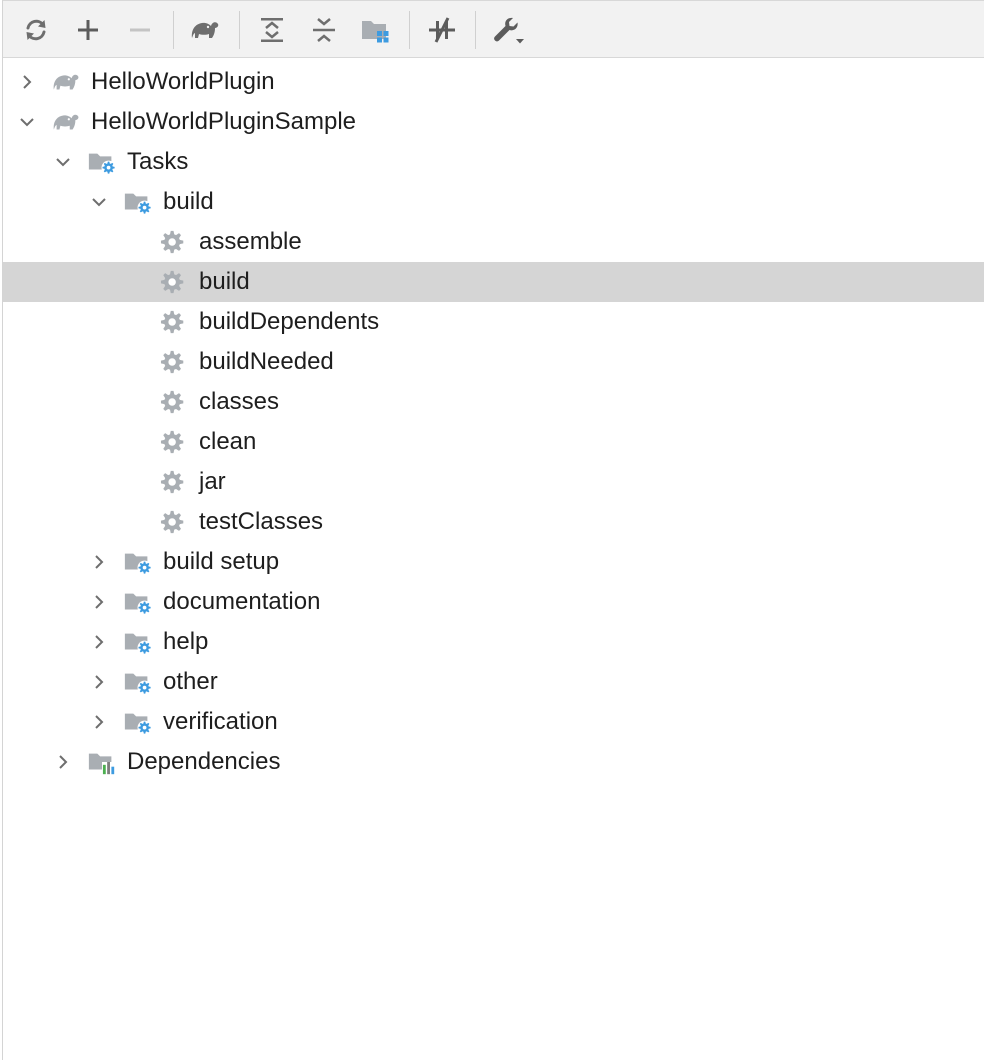 This screenshot has height=1060, width=984. What do you see at coordinates (493, 82) in the screenshot?
I see `project-tree-row: HelloWorldPlugin` at bounding box center [493, 82].